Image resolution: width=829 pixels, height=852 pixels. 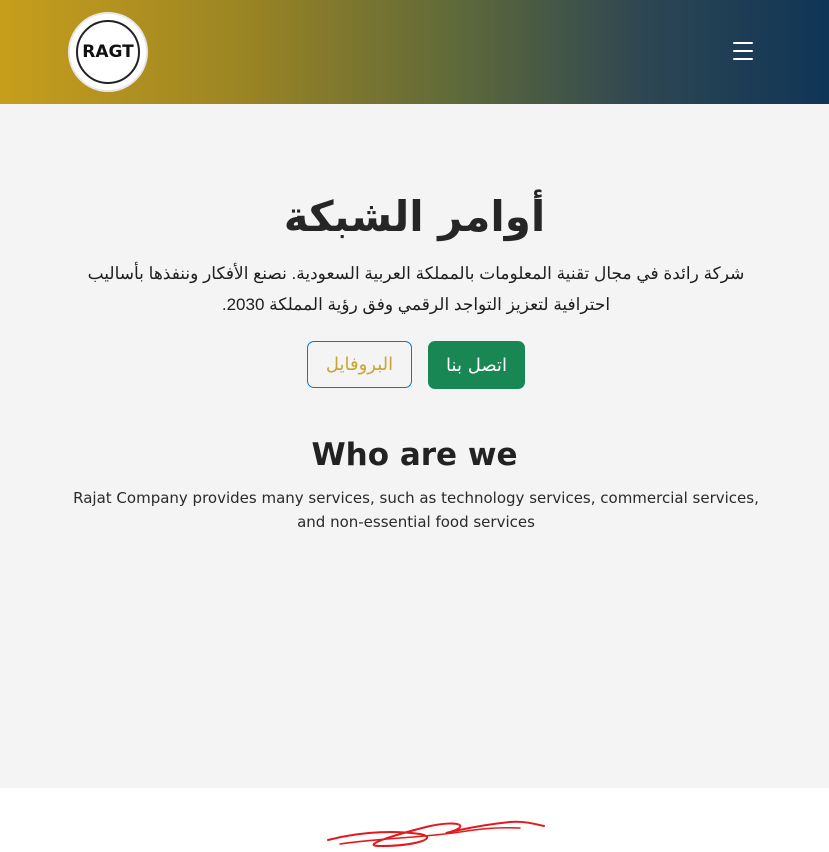 I want to click on company-logo: RAGT, so click(x=108, y=52).